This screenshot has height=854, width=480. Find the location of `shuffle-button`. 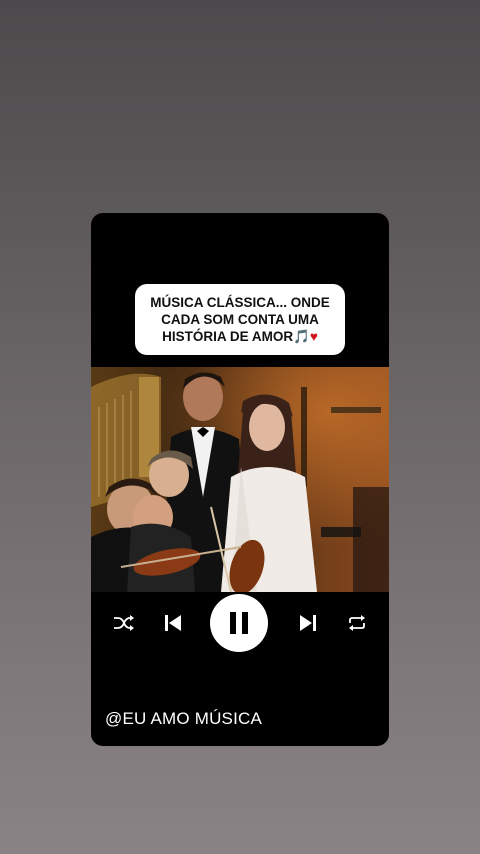

shuffle-button is located at coordinates (124, 623).